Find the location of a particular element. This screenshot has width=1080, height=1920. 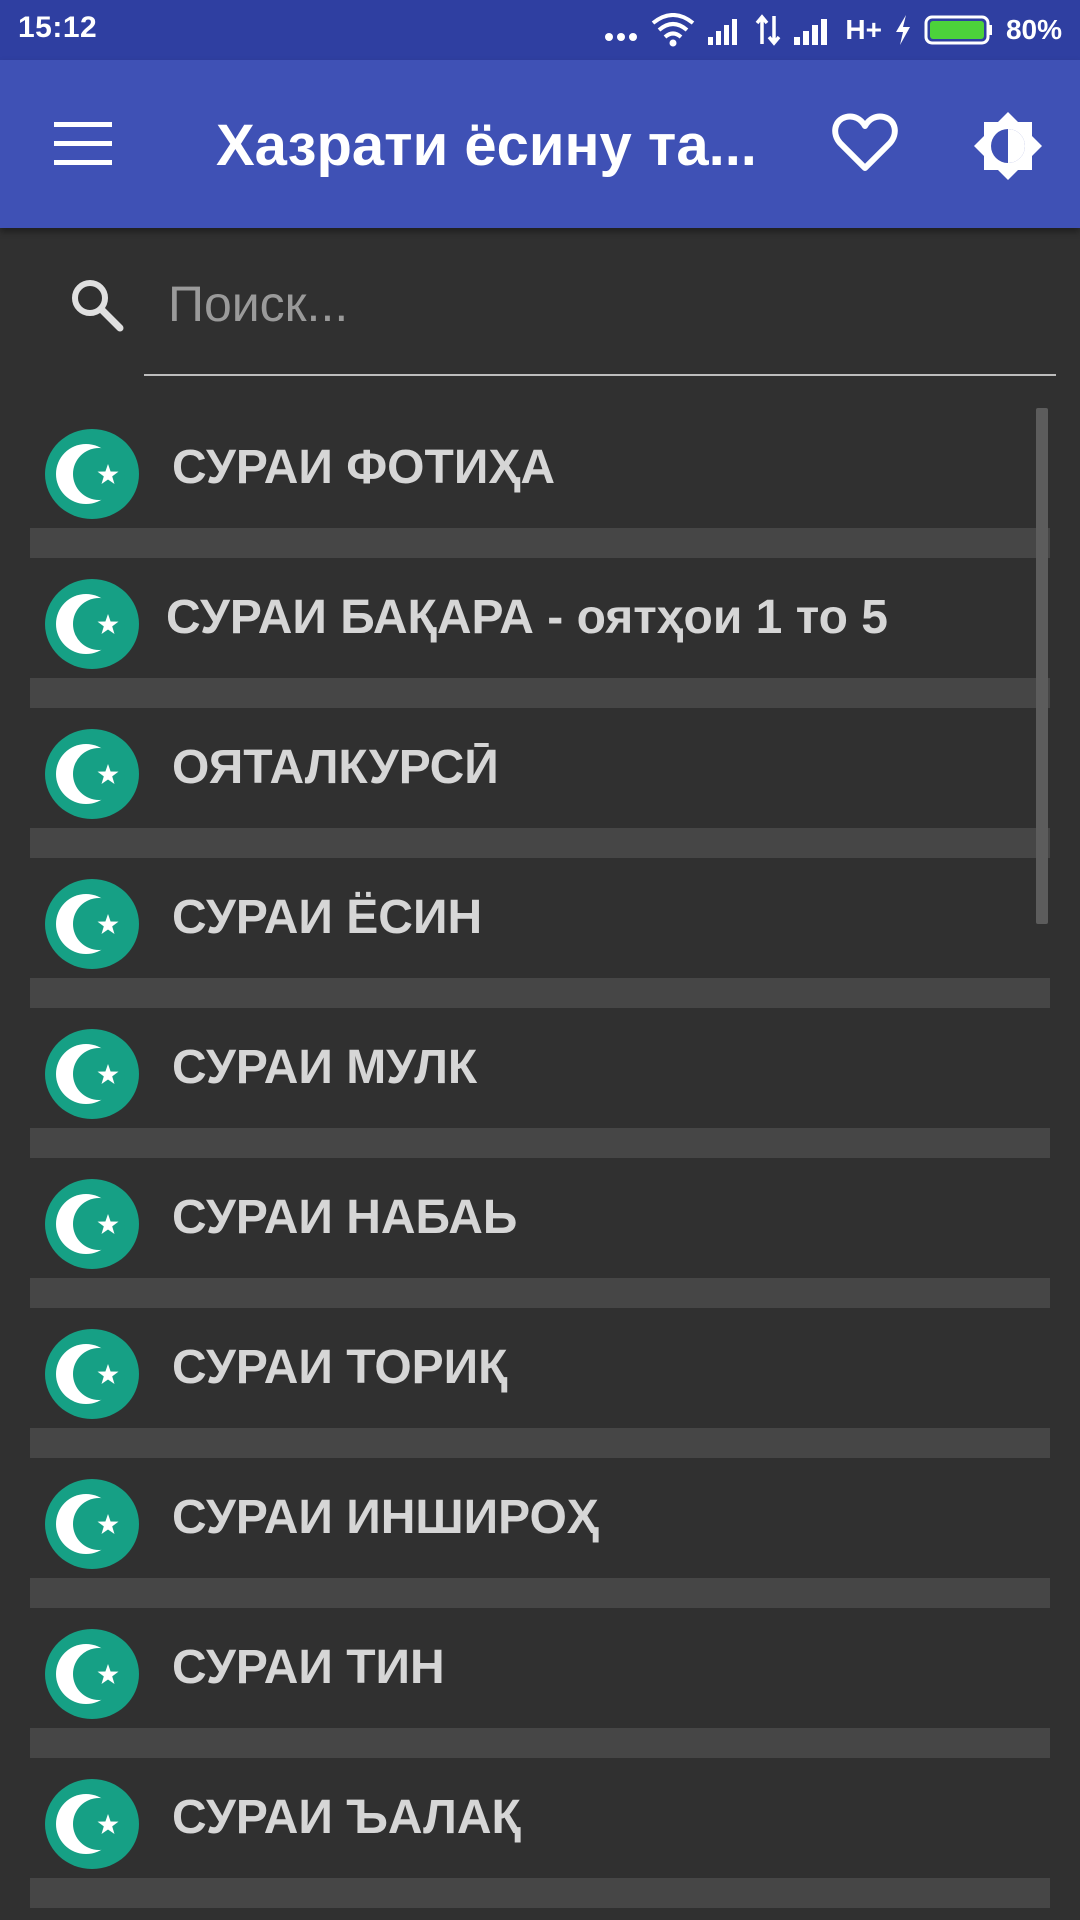

list-item-9: СУРАИ ТИН is located at coordinates (540, 1683).